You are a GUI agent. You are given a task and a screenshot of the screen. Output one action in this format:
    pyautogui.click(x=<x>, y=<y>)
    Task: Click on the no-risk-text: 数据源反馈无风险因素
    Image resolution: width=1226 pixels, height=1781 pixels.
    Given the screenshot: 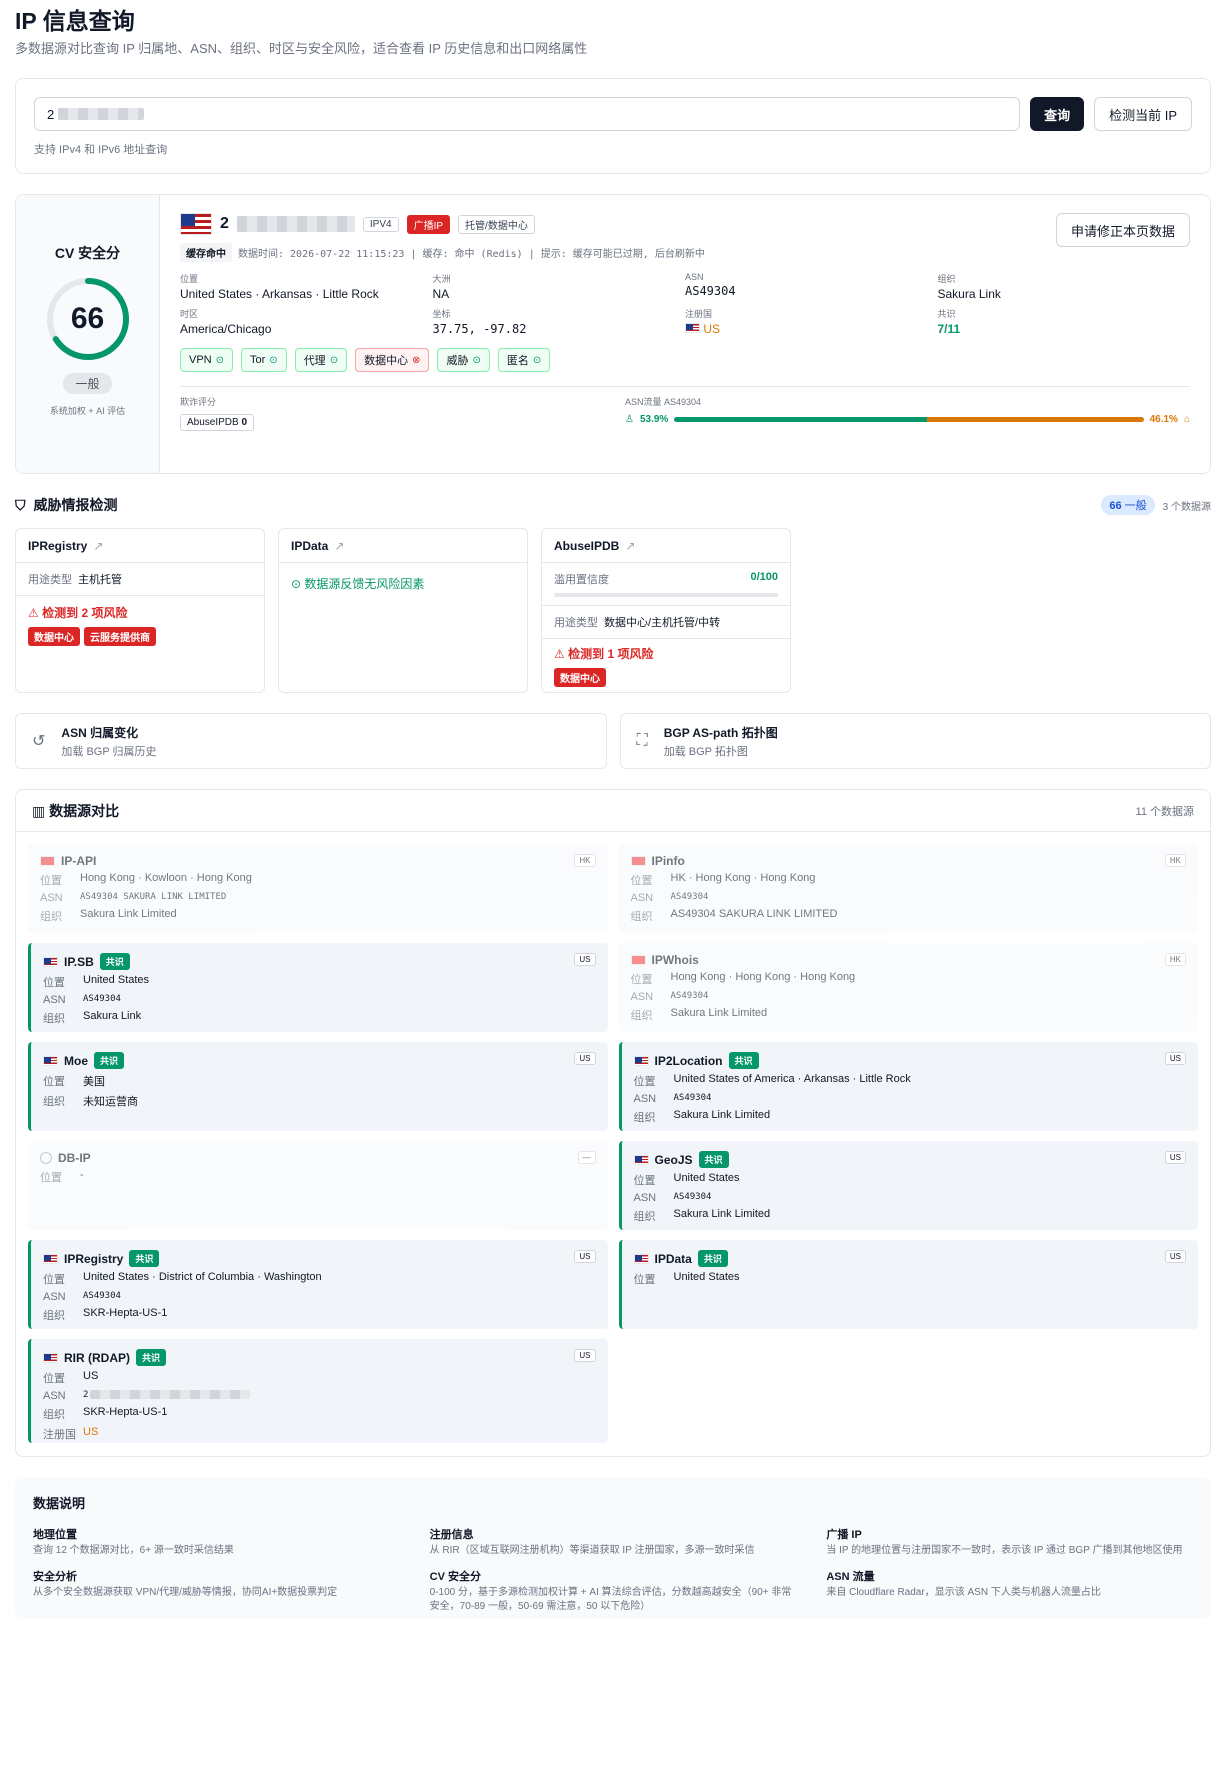 What is the action you would take?
    pyautogui.click(x=364, y=584)
    